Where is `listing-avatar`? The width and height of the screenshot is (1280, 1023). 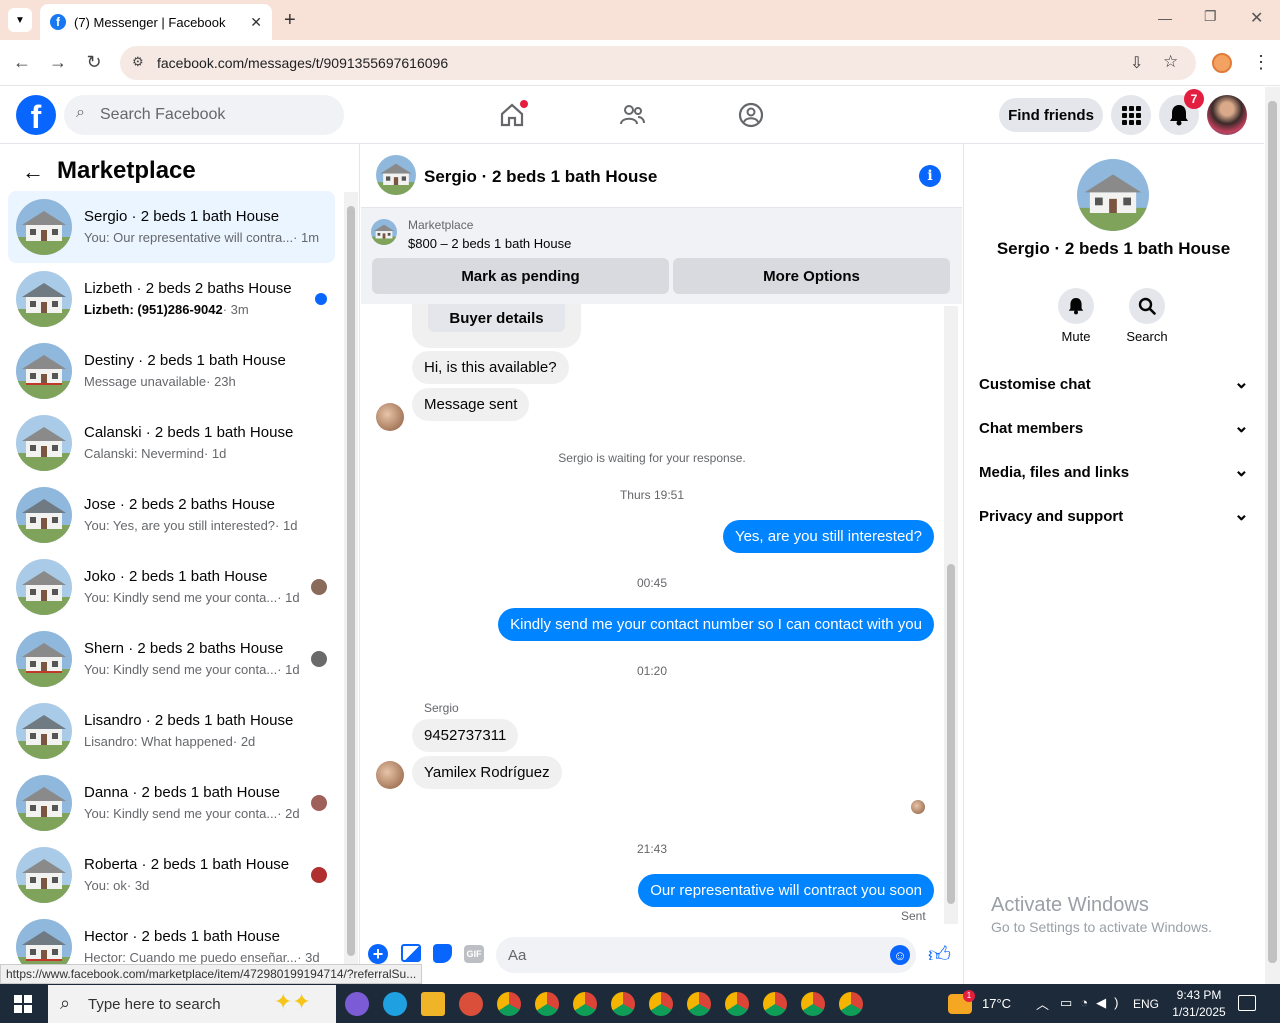
listing-avatar is located at coordinates (44, 731).